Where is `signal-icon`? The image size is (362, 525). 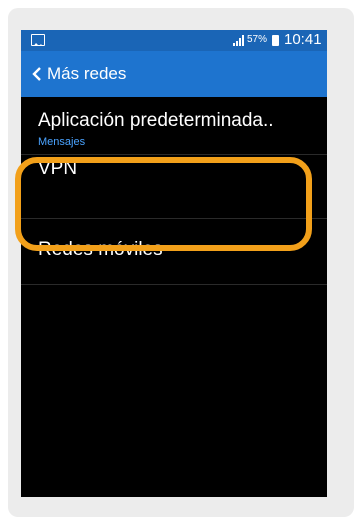
signal-icon is located at coordinates (238, 40).